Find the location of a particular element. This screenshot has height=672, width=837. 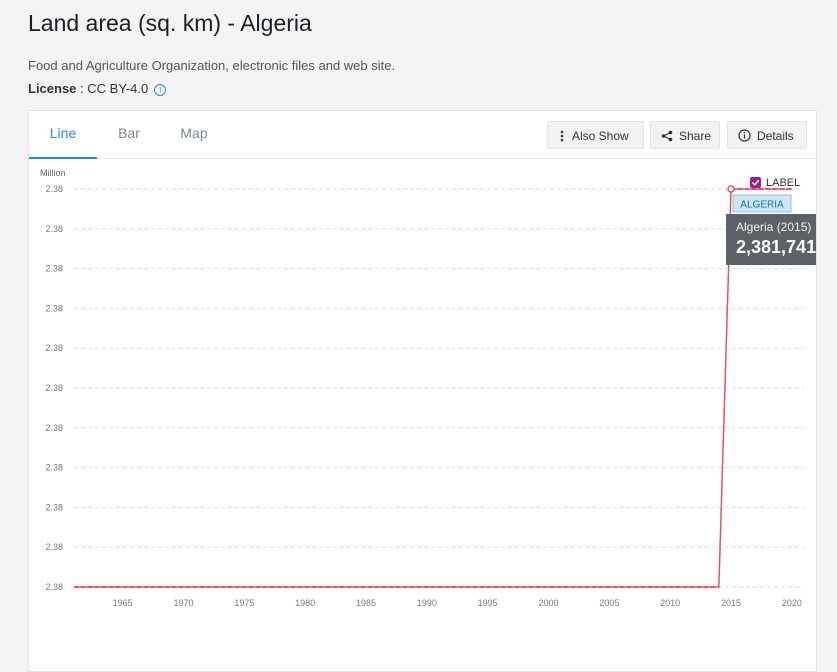

x-tick-label: 1990 is located at coordinates (427, 603).